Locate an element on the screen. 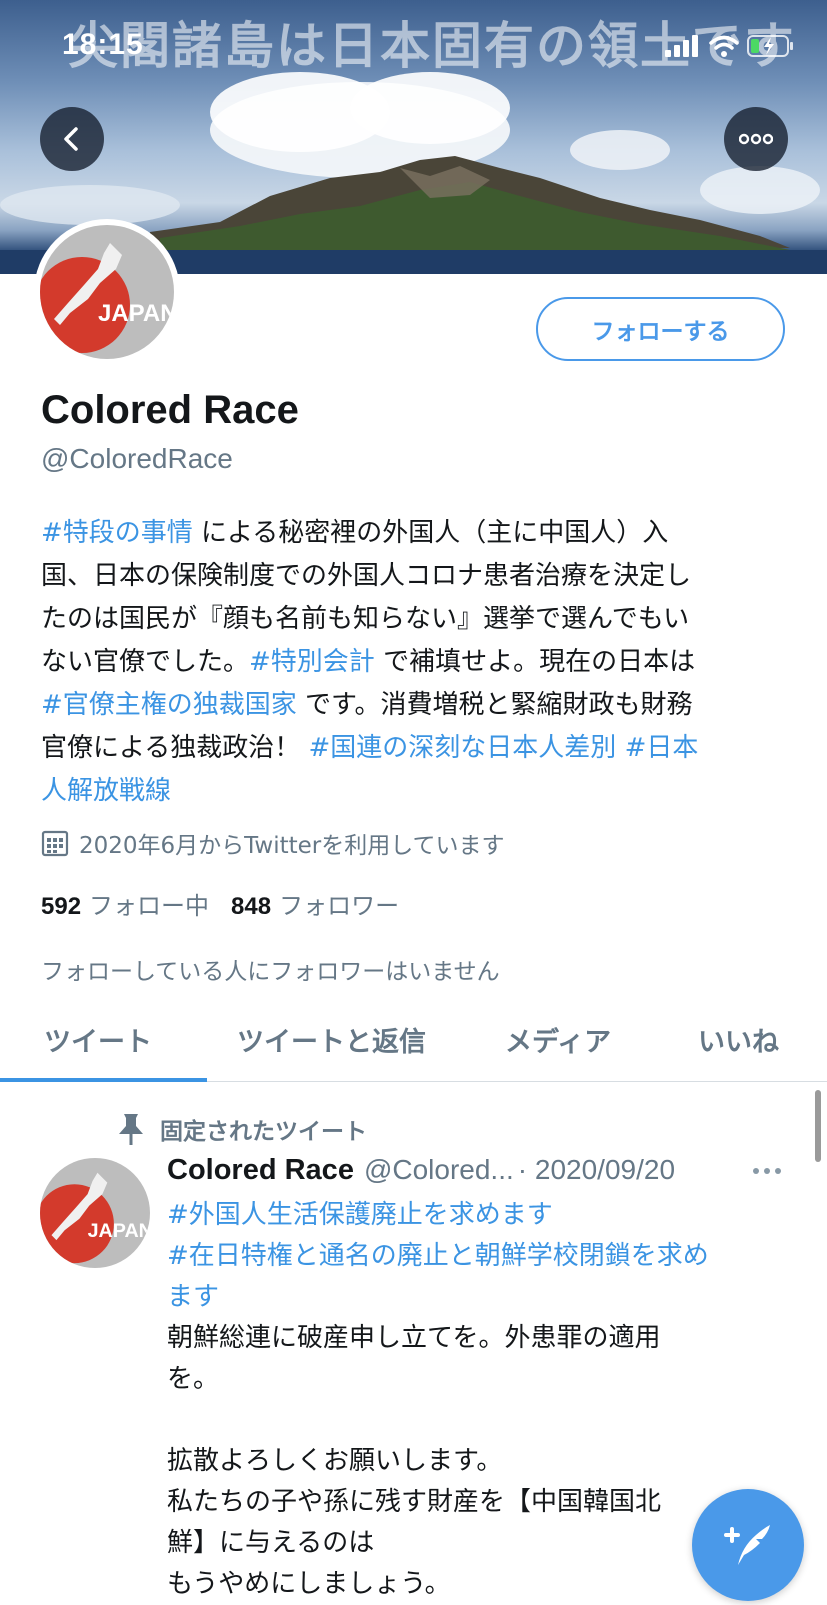 The width and height of the screenshot is (827, 1605). follow-button: フォローする is located at coordinates (660, 329).